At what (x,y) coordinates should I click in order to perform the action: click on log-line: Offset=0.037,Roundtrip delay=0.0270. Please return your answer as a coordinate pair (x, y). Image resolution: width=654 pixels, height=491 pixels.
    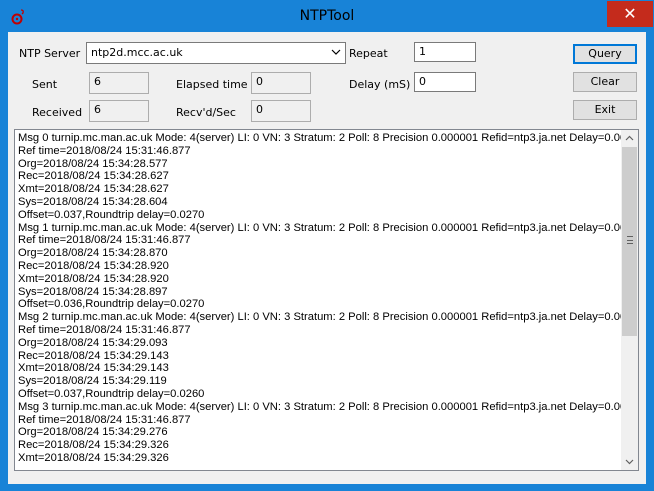
    Looking at the image, I should click on (111, 214).